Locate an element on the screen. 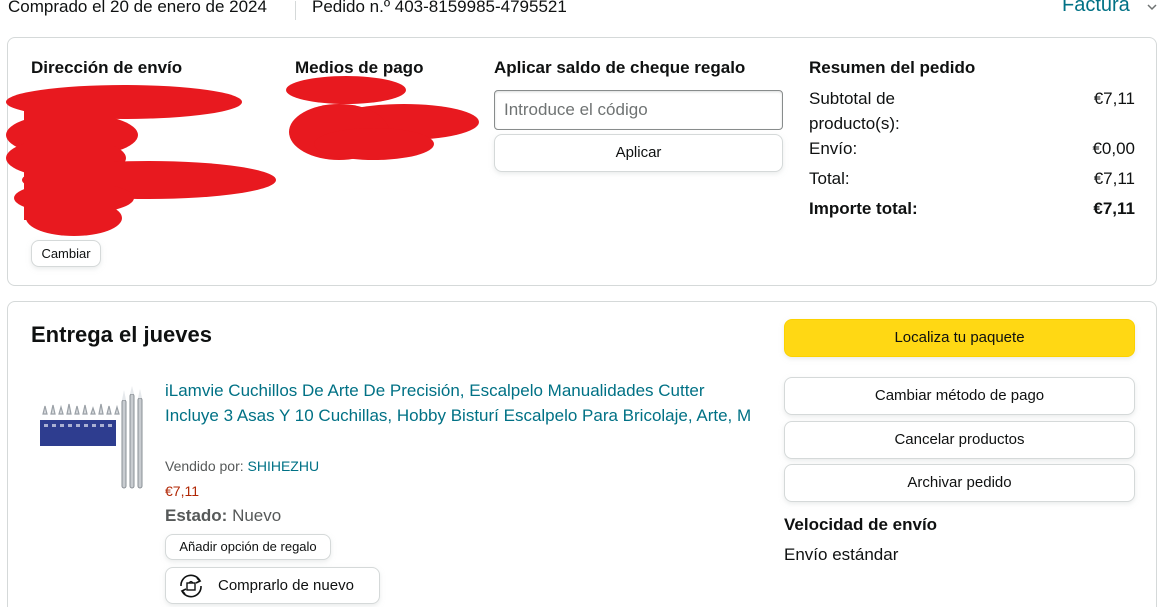 The image size is (1169, 607). summary-label: Importe total: is located at coordinates (863, 208).